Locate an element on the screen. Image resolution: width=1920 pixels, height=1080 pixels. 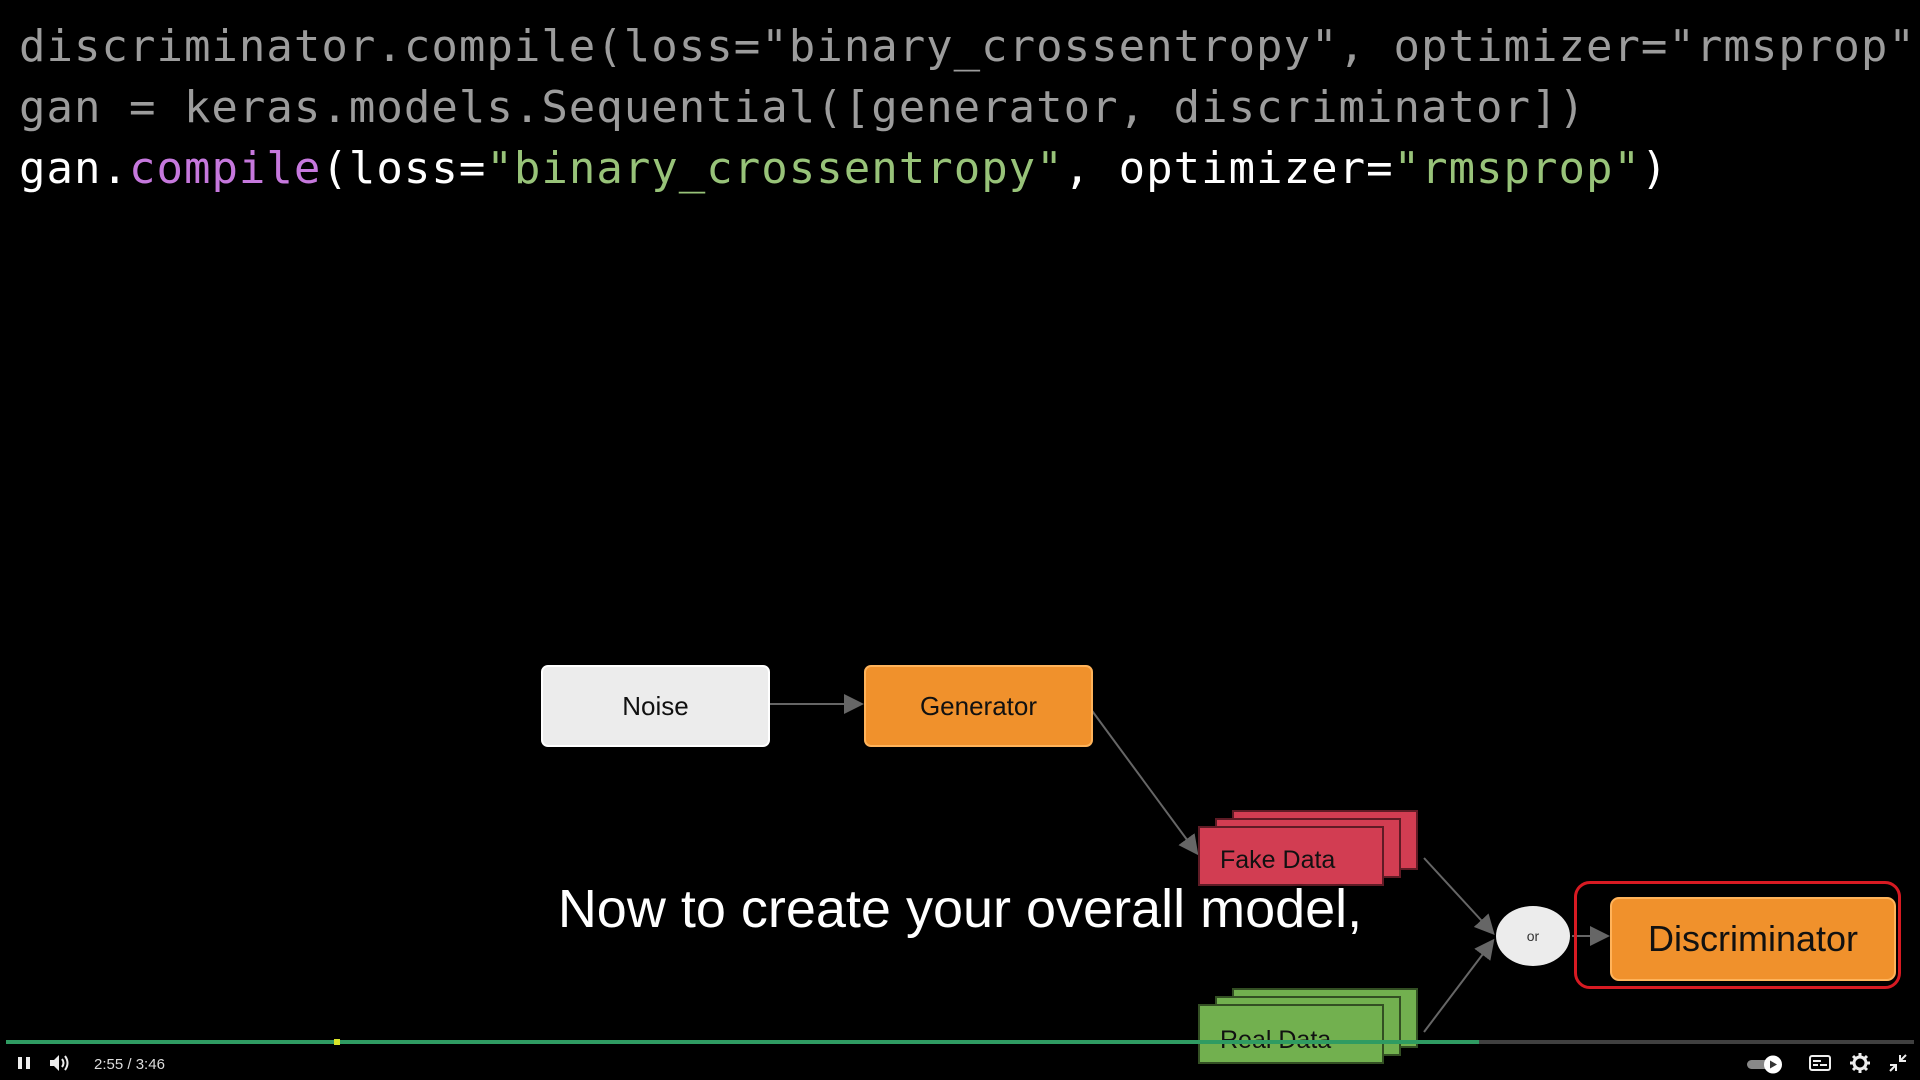
pause-icon is located at coordinates (24, 1063).